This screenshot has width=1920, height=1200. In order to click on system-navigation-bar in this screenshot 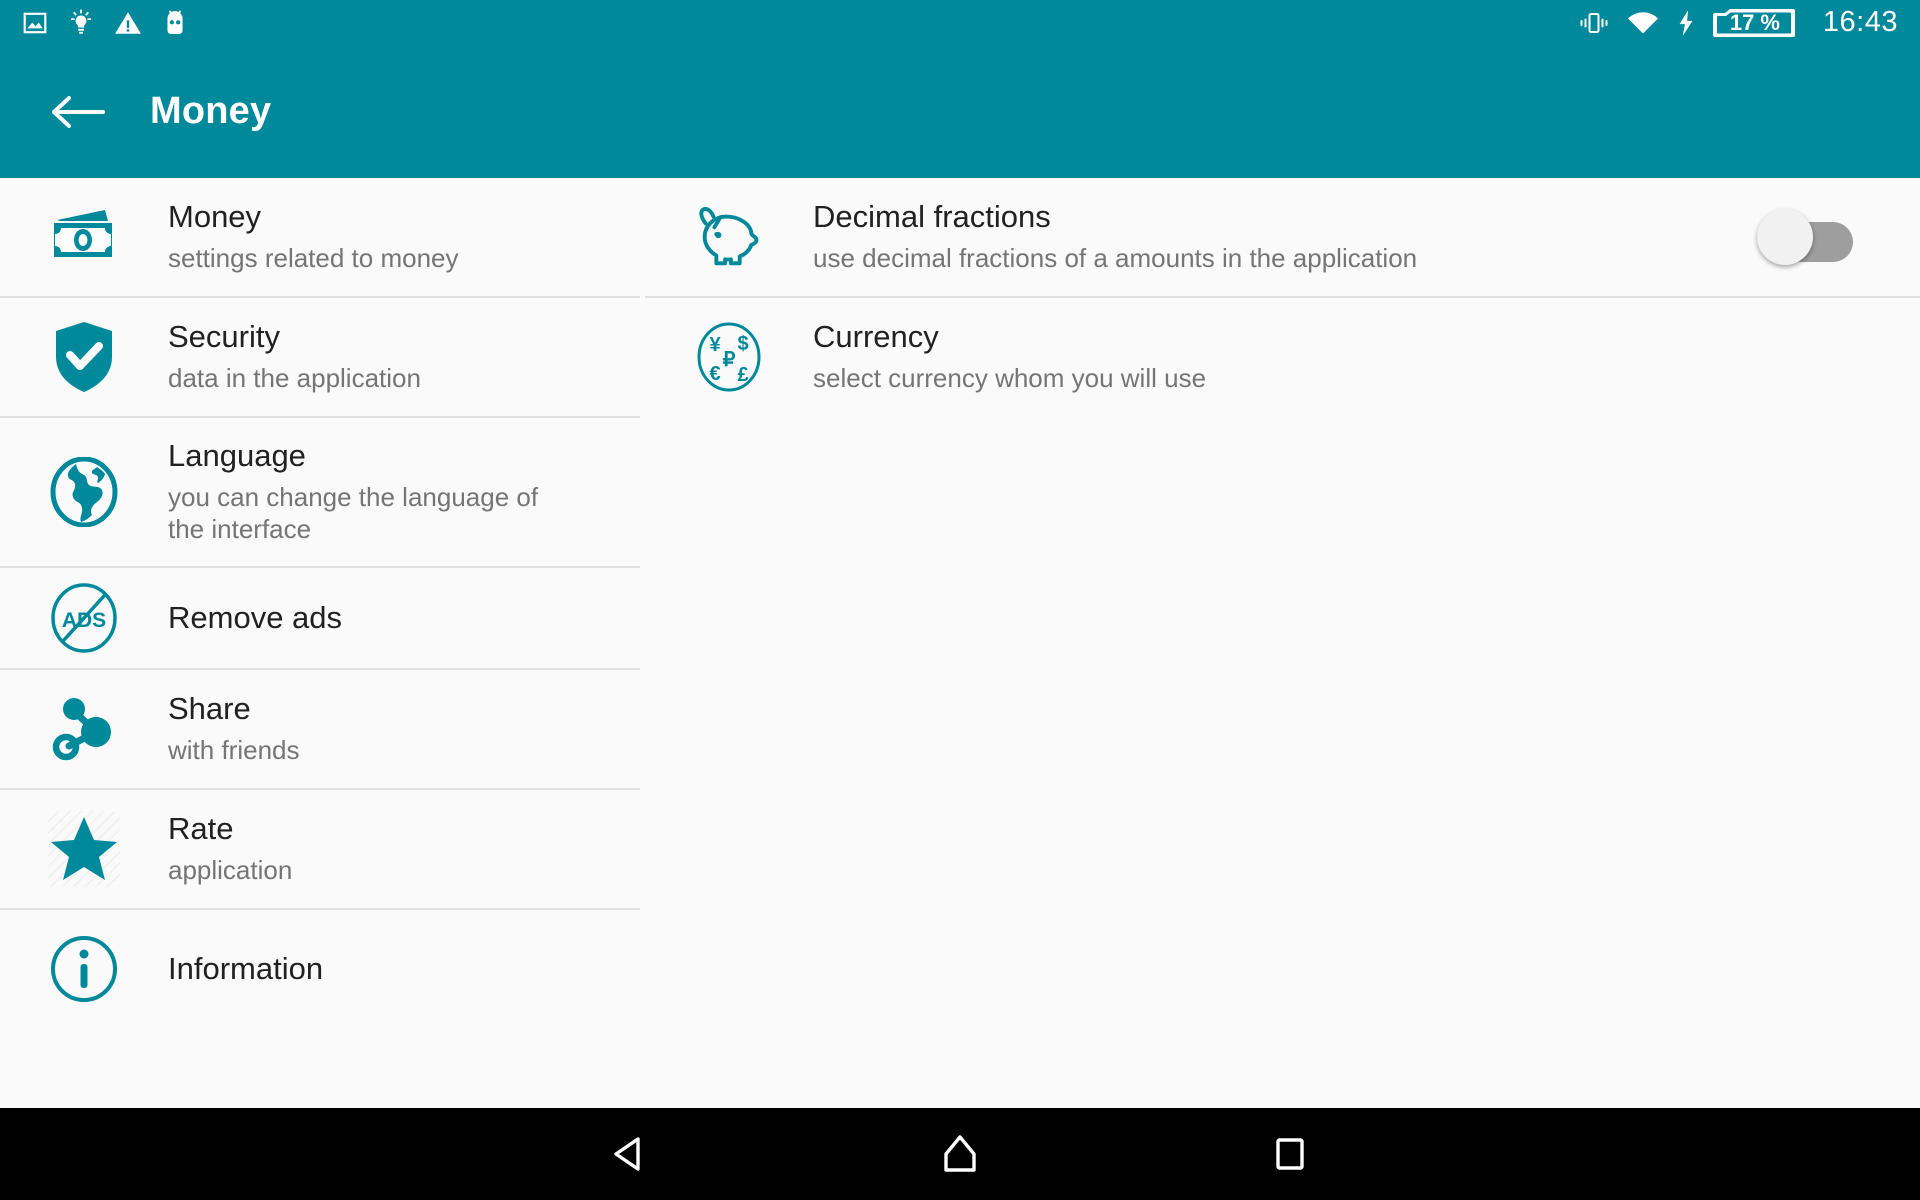, I will do `click(960, 1154)`.